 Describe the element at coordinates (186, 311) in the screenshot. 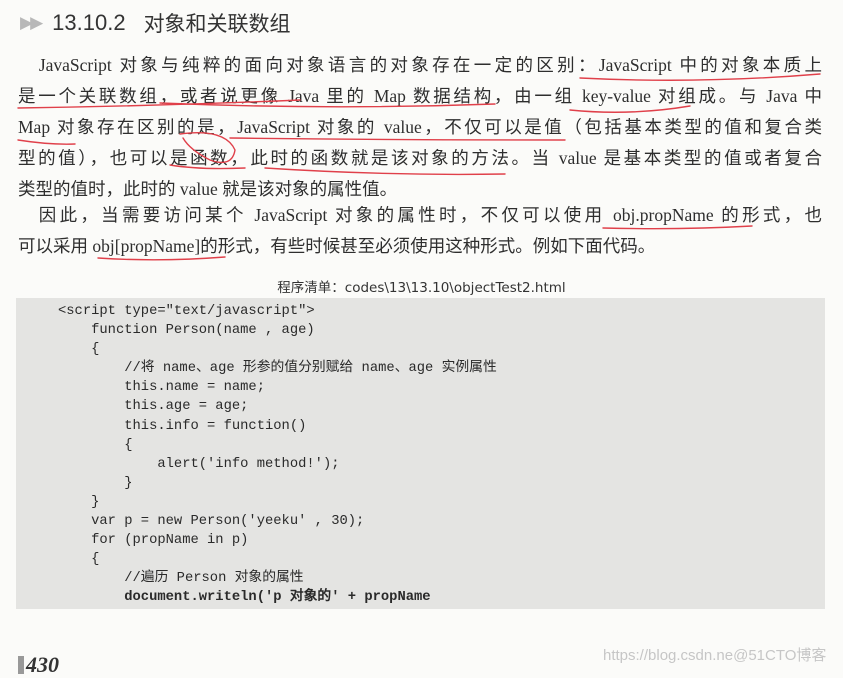

I see `code-line: <script type="text/javascript">` at that location.